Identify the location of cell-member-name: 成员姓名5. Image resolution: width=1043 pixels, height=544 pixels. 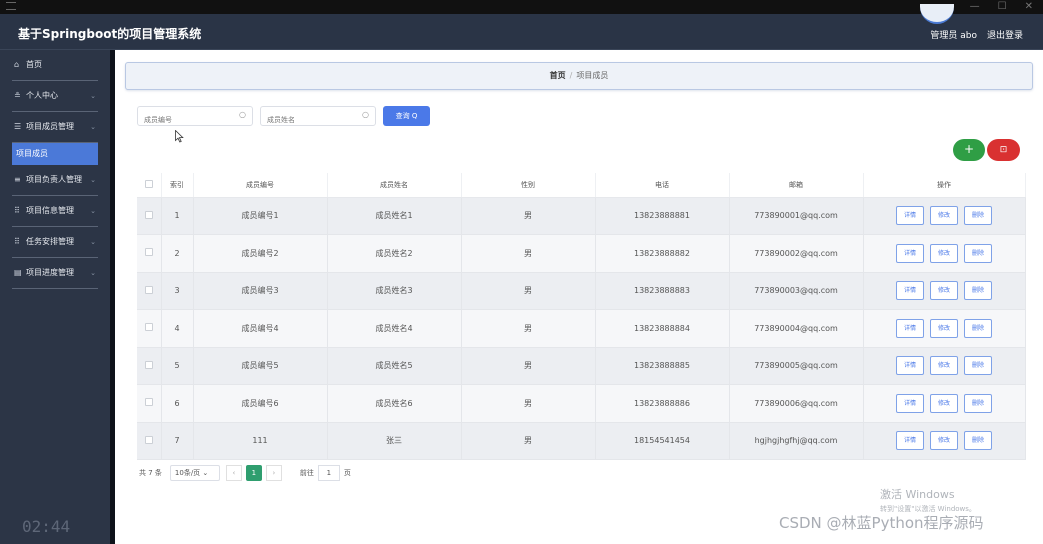
(394, 366).